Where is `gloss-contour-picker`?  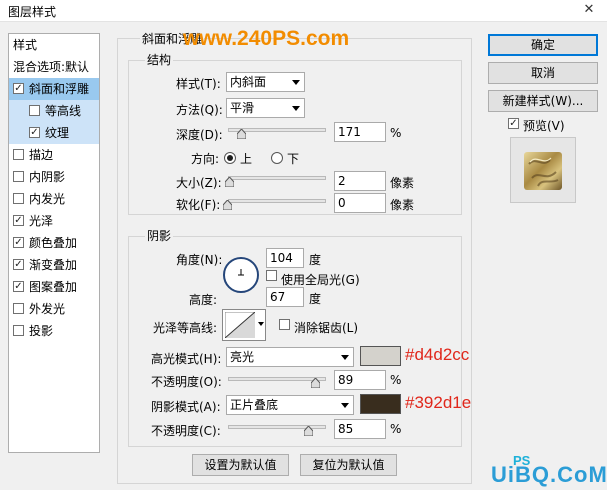
gloss-contour-picker is located at coordinates (244, 325).